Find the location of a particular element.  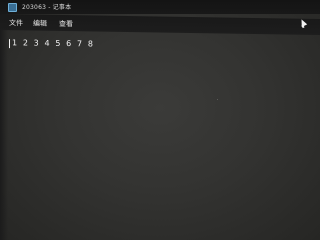

window-title: 203063 - 记事本 is located at coordinates (47, 7).